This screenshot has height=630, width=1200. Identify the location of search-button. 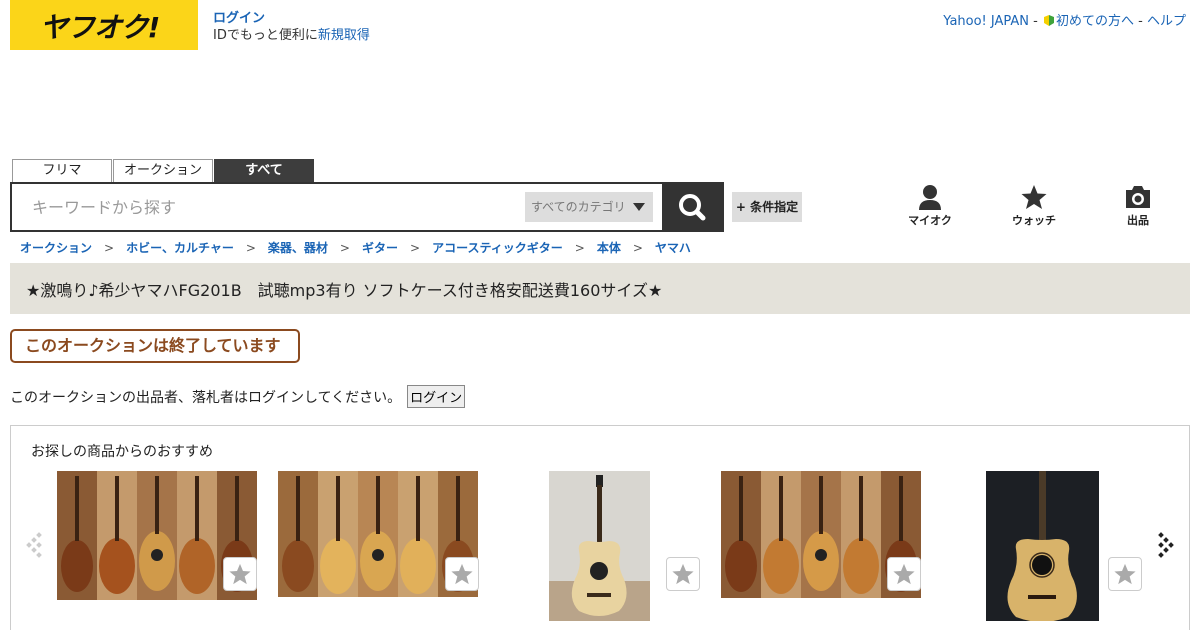
(693, 207).